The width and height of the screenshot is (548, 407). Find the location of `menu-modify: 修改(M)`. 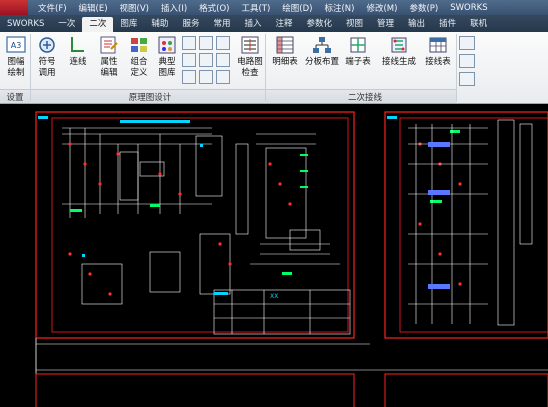

menu-modify: 修改(M) is located at coordinates (381, 8).